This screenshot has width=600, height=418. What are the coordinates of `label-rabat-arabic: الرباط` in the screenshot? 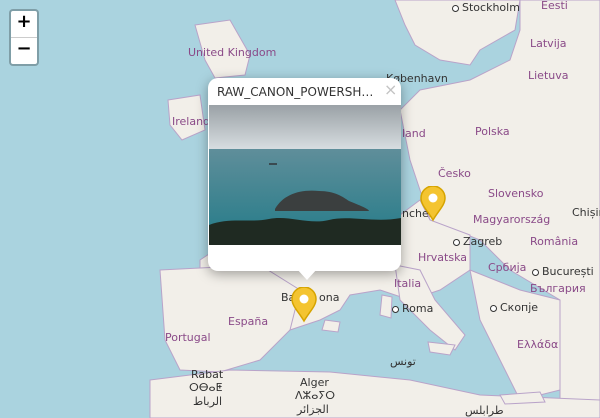 It's located at (208, 401).